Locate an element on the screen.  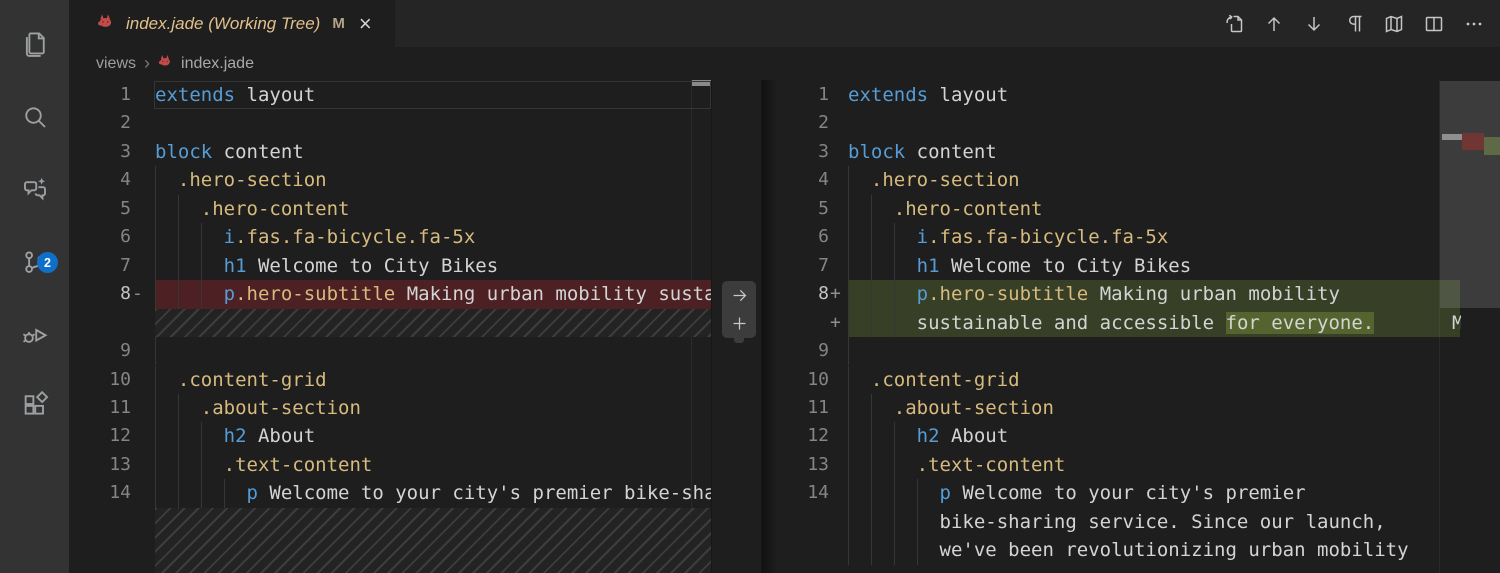
minimap-added-mark is located at coordinates (1492, 146).